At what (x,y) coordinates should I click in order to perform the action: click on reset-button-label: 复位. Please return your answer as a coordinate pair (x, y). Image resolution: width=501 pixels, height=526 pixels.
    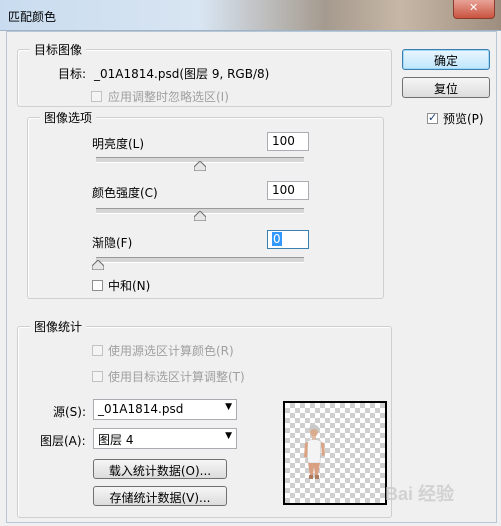
    Looking at the image, I should click on (445, 89).